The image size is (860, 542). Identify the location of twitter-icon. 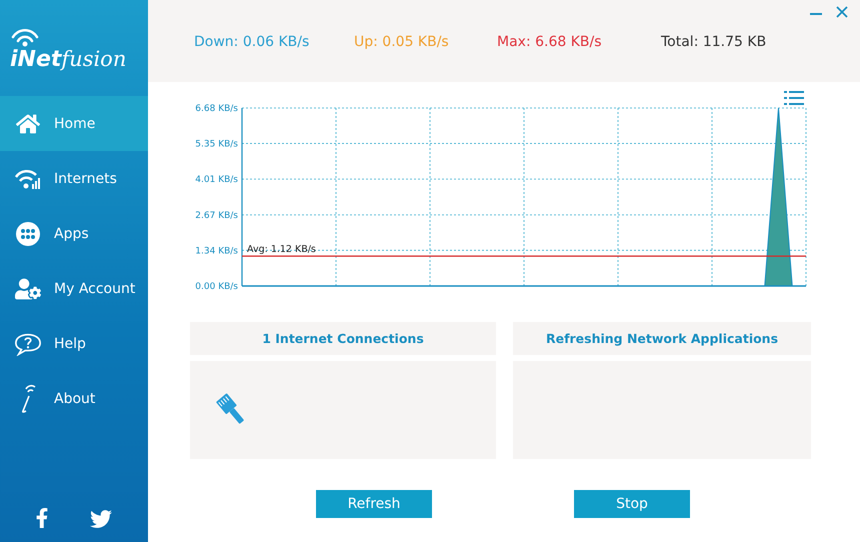
(101, 519).